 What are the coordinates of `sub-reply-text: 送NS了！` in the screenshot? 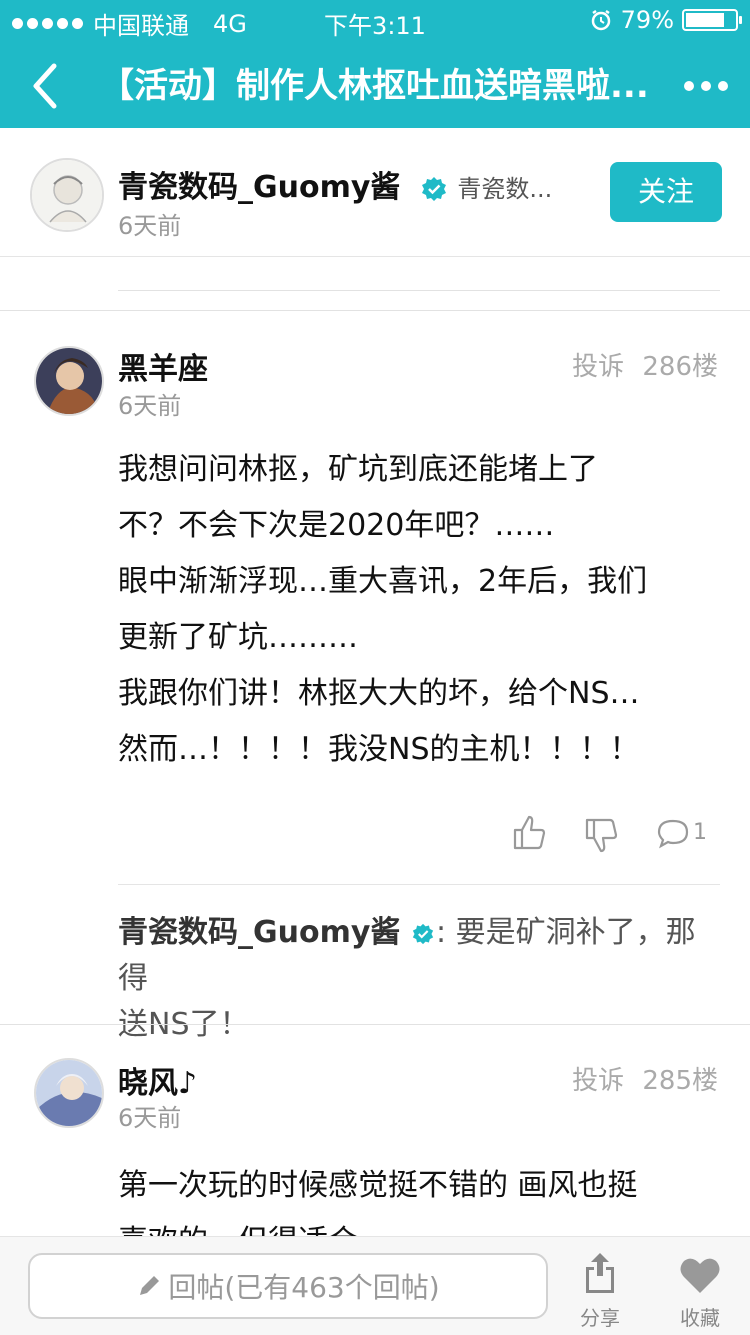 It's located at (184, 1024).